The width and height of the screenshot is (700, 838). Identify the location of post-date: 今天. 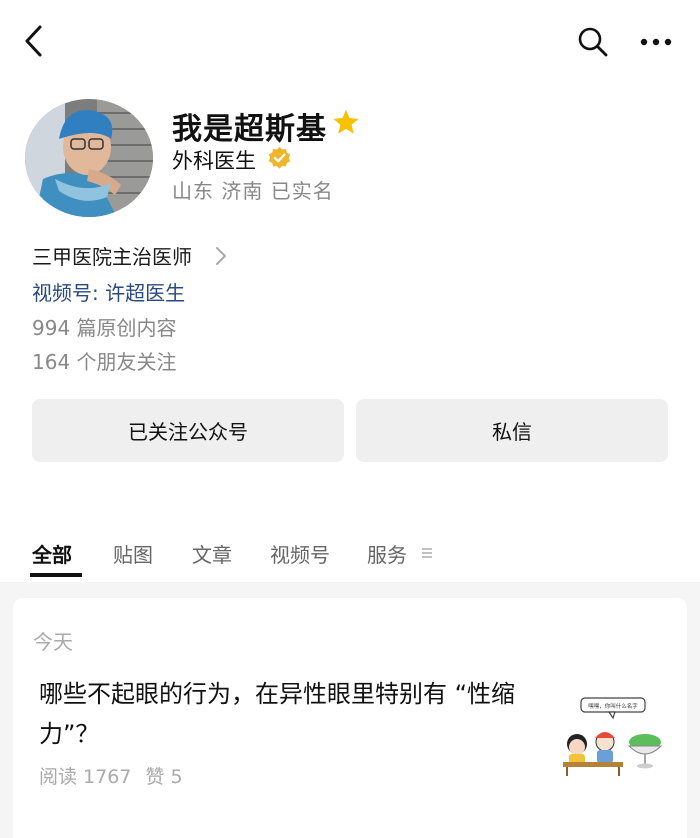
(53, 642).